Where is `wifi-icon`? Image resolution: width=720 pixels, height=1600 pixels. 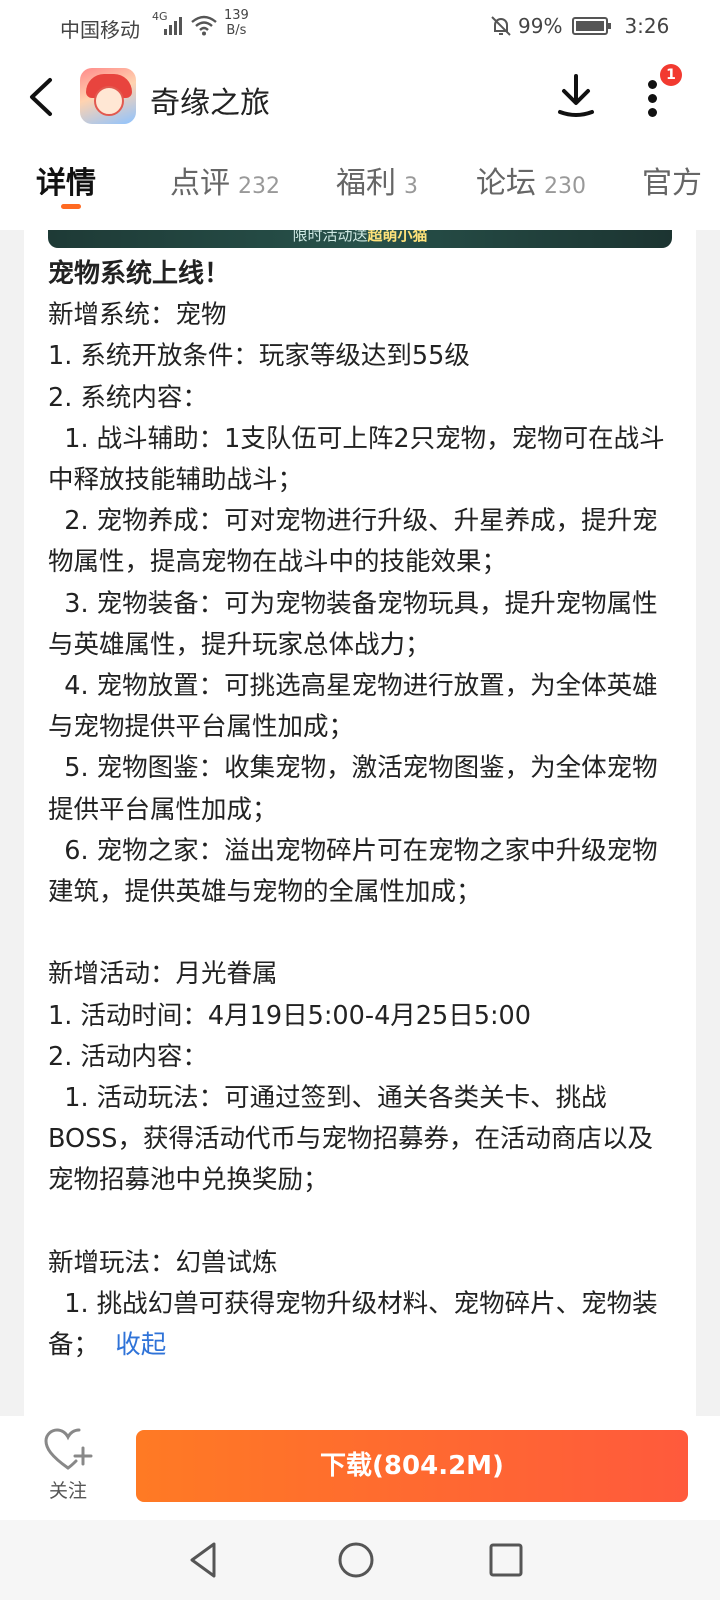
wifi-icon is located at coordinates (204, 25).